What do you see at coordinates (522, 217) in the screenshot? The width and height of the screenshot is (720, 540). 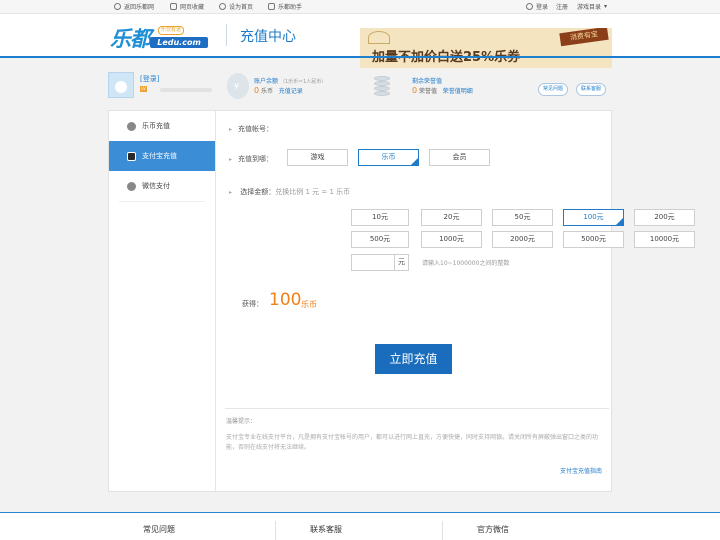 I see `amount-option: 50元` at bounding box center [522, 217].